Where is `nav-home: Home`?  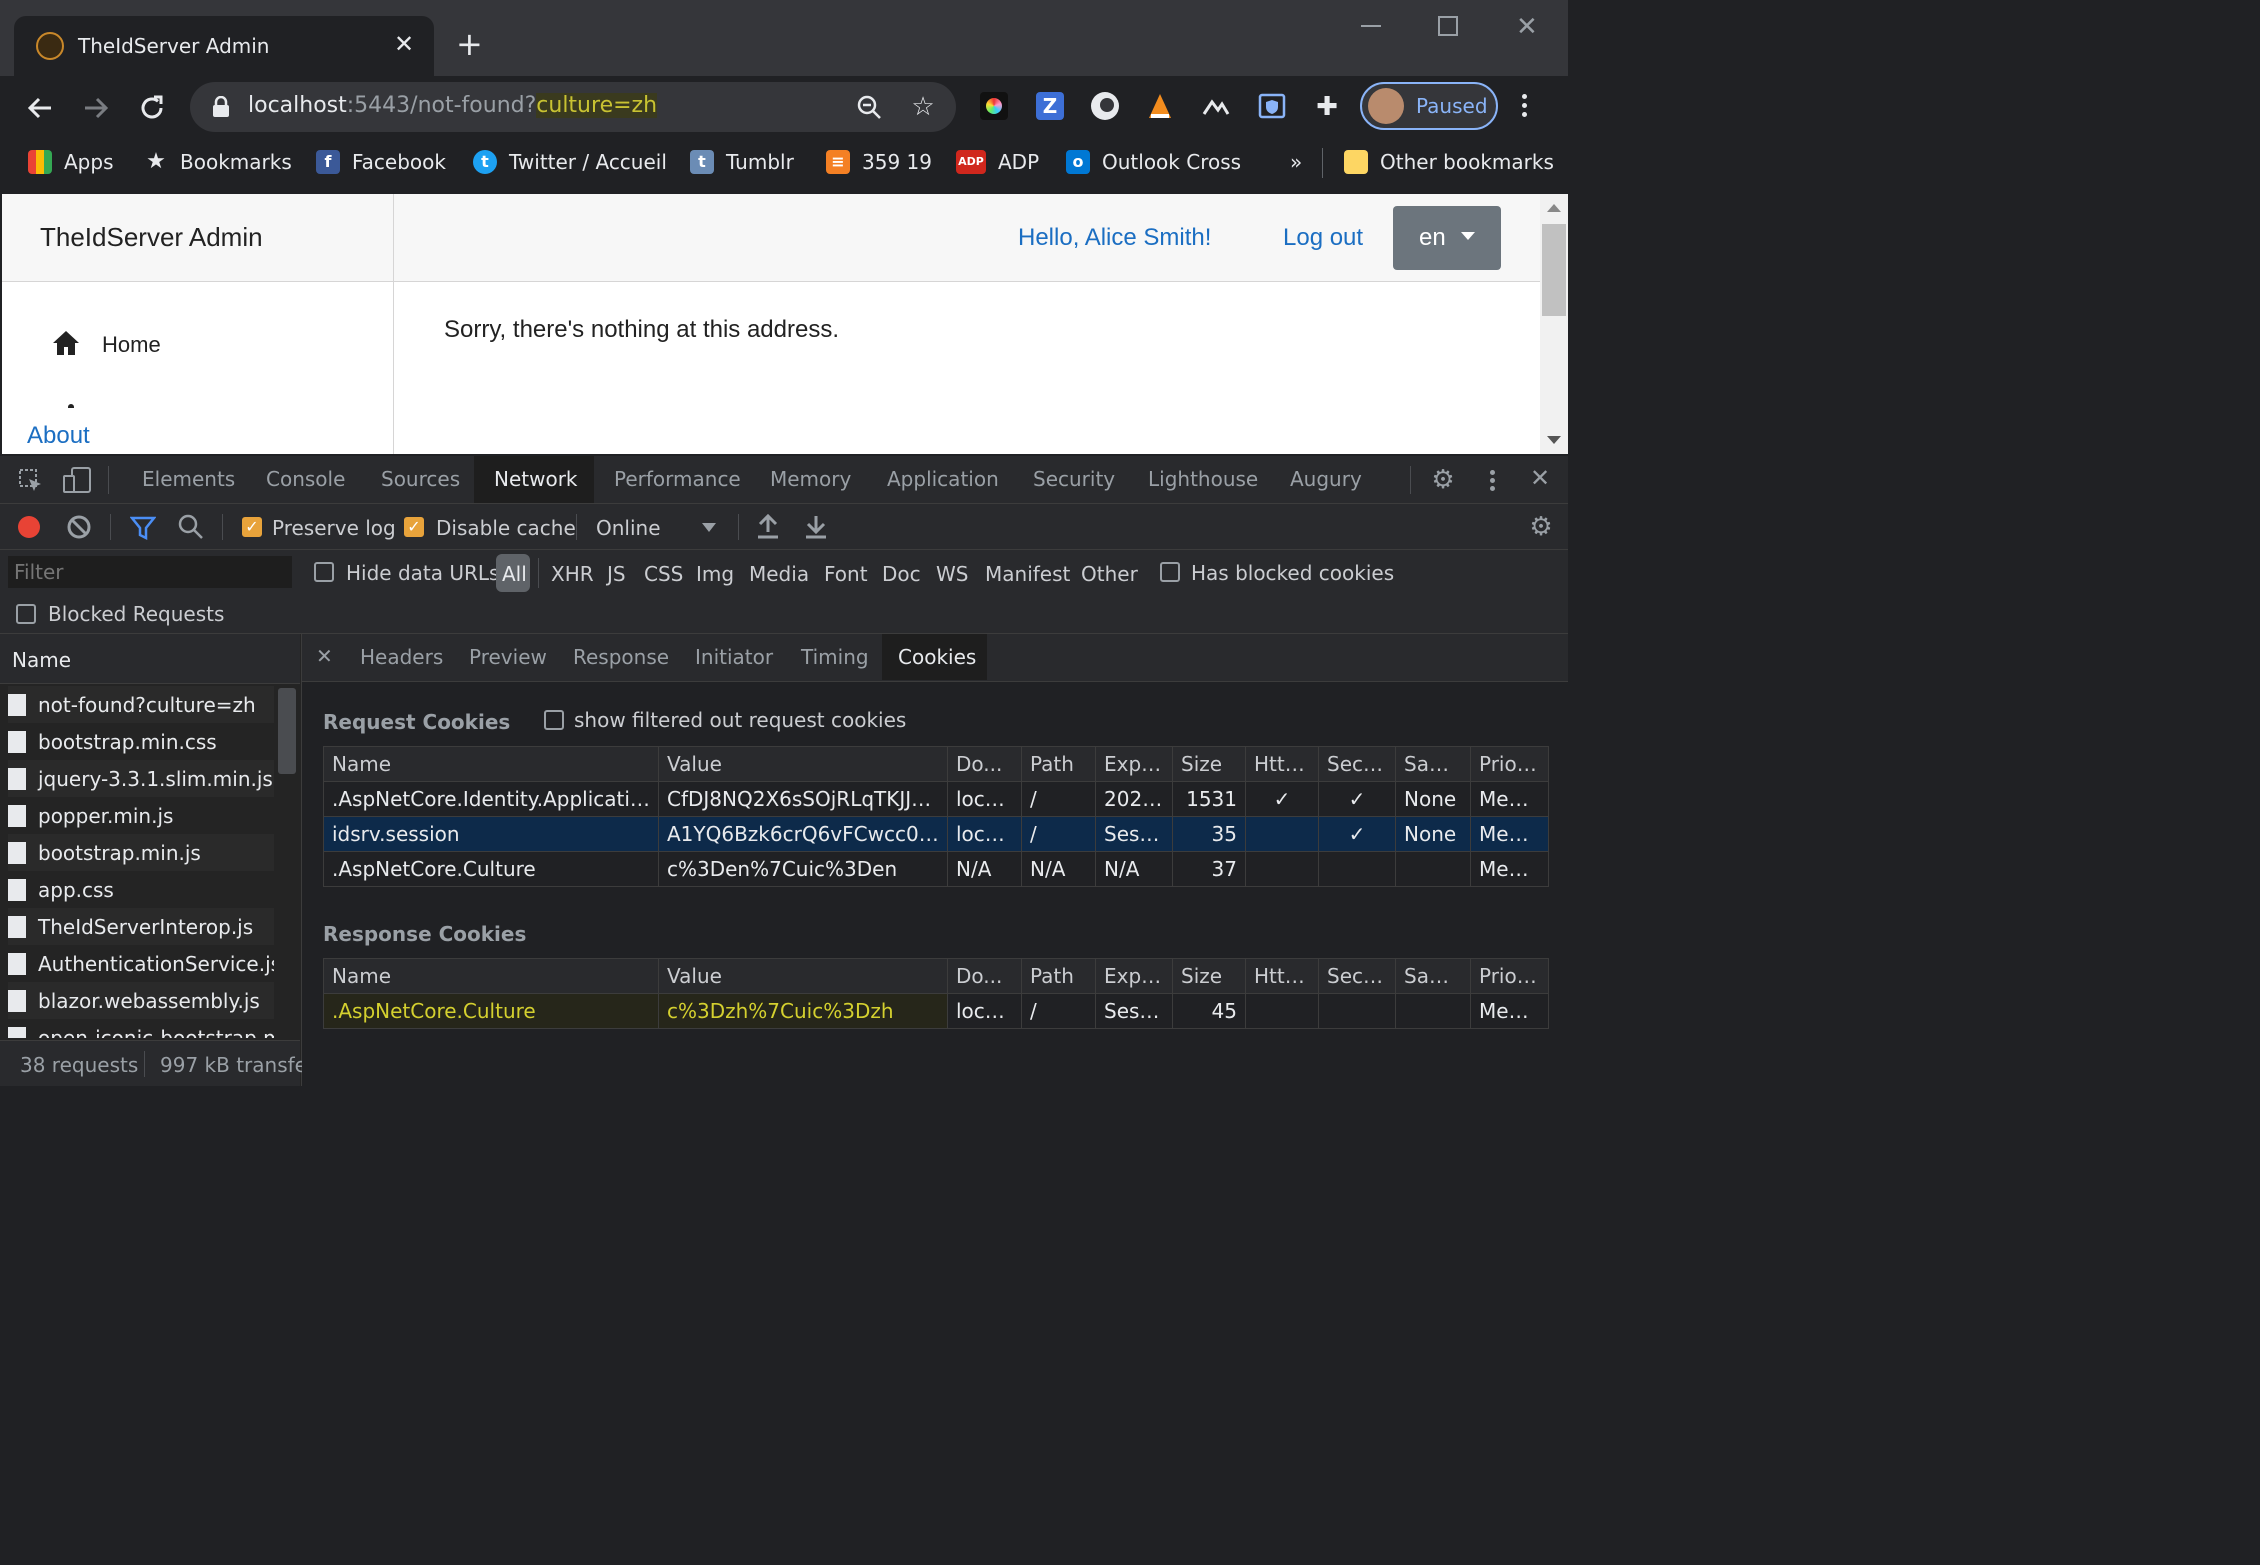 nav-home: Home is located at coordinates (131, 345).